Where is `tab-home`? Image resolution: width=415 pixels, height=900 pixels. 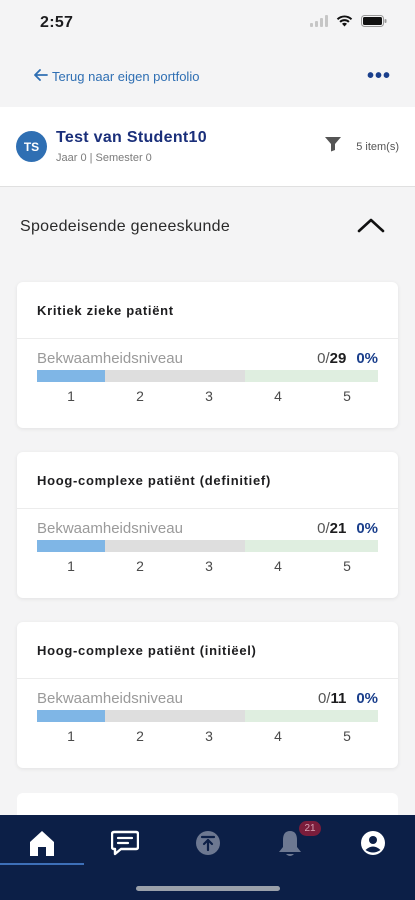
tab-home is located at coordinates (42, 845).